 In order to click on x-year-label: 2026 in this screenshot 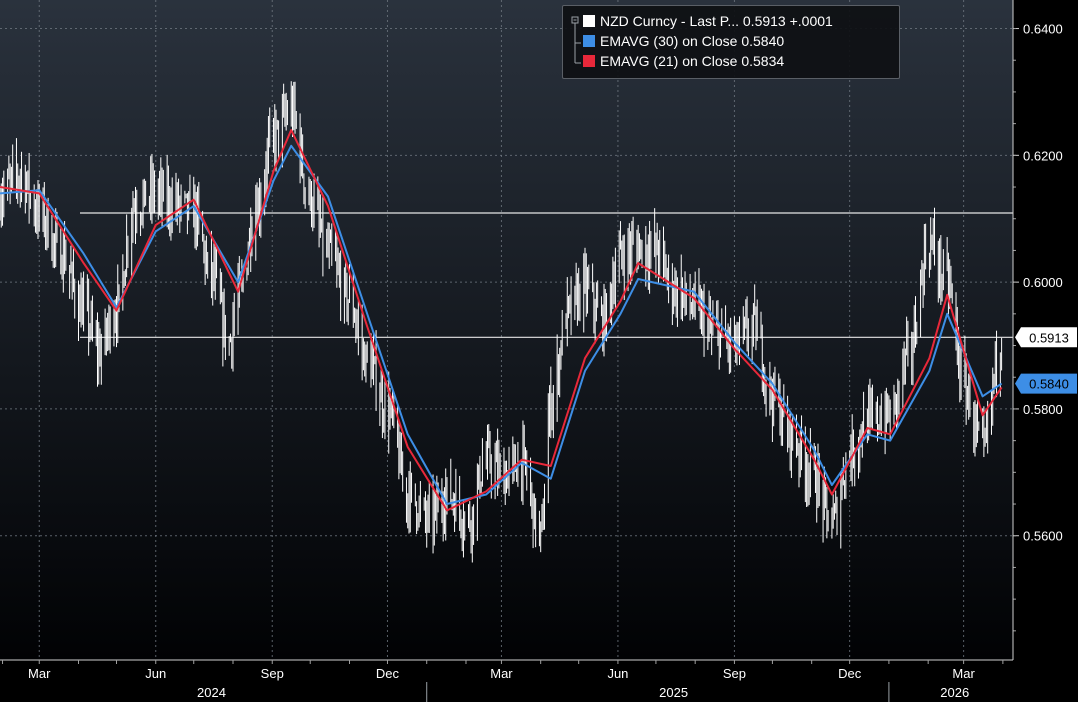, I will do `click(954, 692)`.